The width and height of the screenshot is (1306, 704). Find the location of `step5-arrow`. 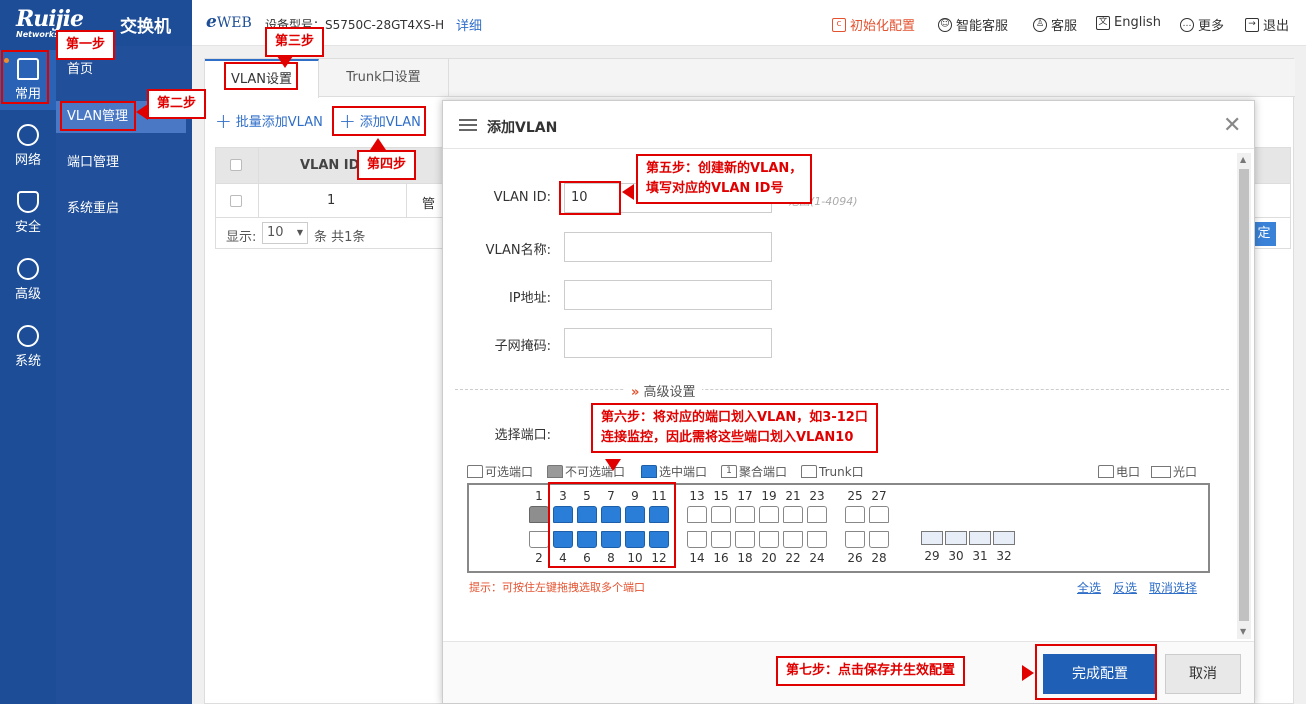

step5-arrow is located at coordinates (628, 192).